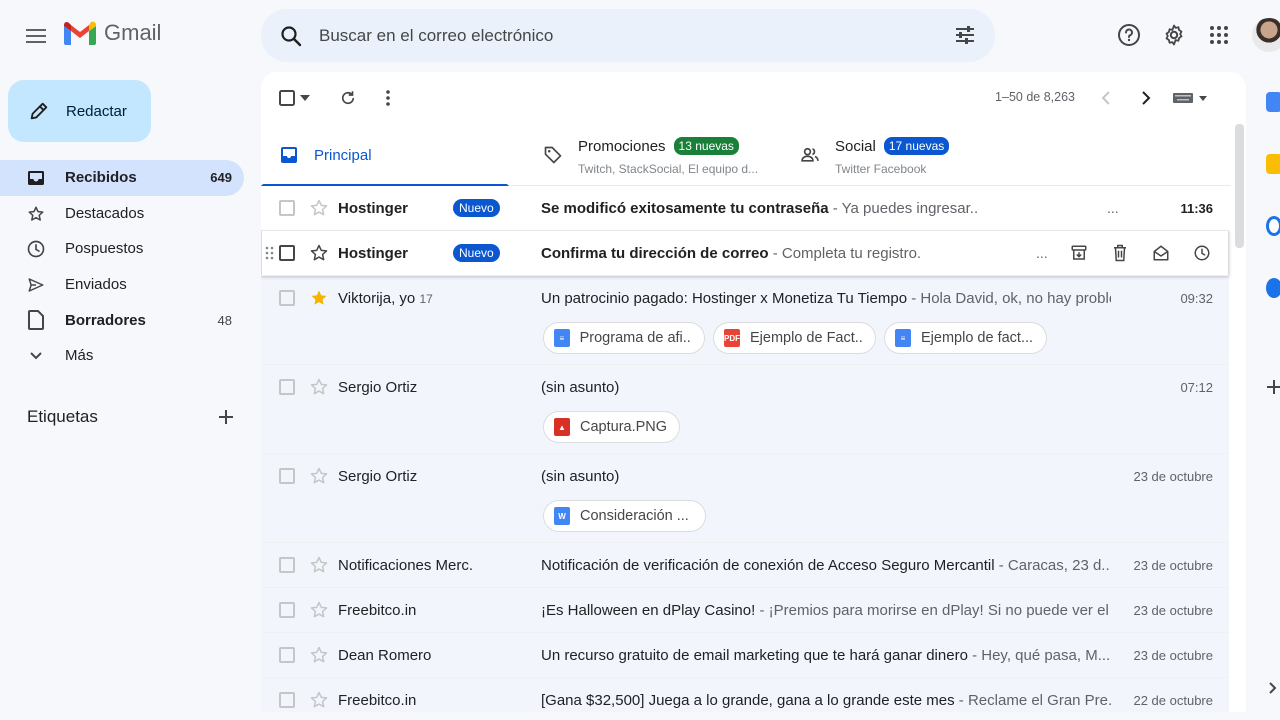 This screenshot has height=720, width=1280. Describe the element at coordinates (1266, 35) in the screenshot. I see `account-avatar` at that location.